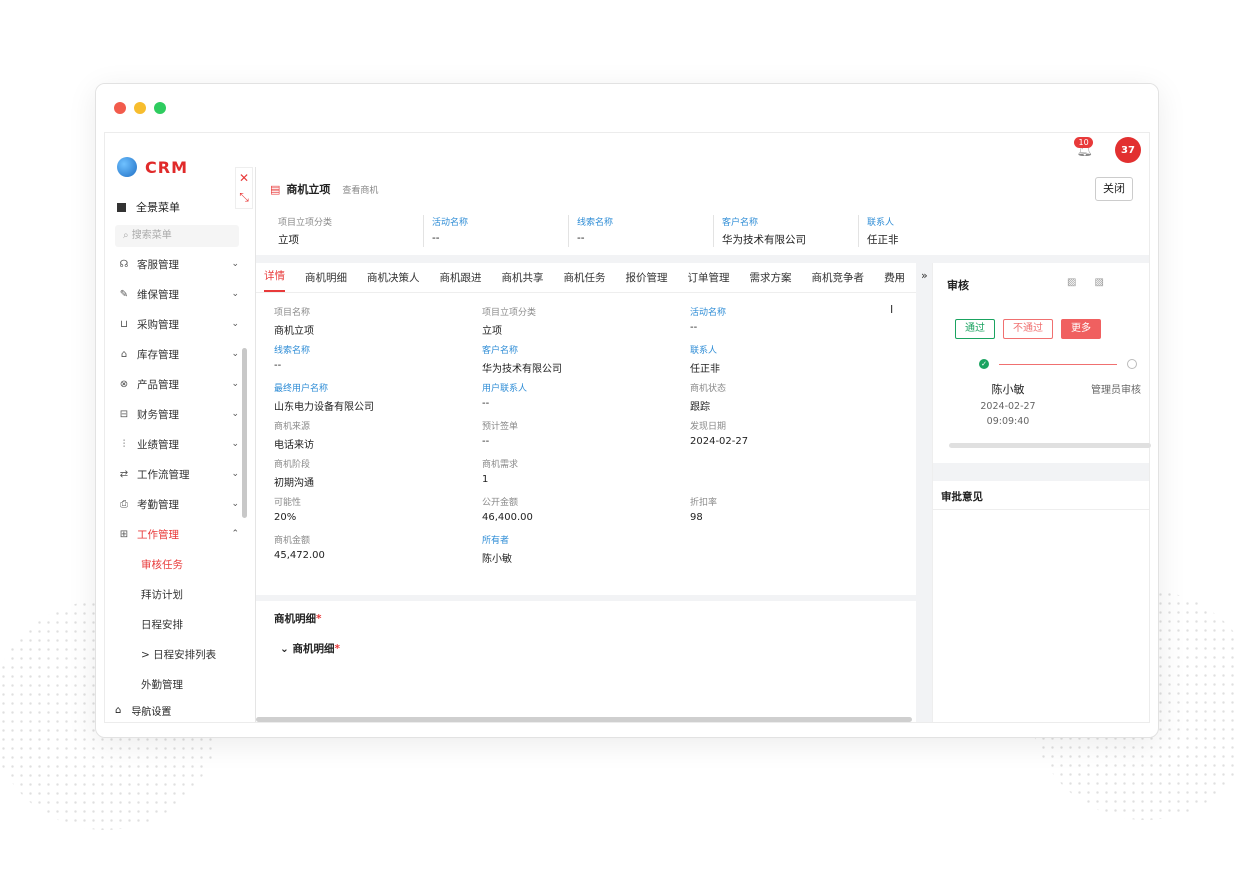 The height and width of the screenshot is (880, 1240). What do you see at coordinates (175, 384) in the screenshot?
I see `sidebar-item: ⊗ 产品管理 ⌄` at bounding box center [175, 384].